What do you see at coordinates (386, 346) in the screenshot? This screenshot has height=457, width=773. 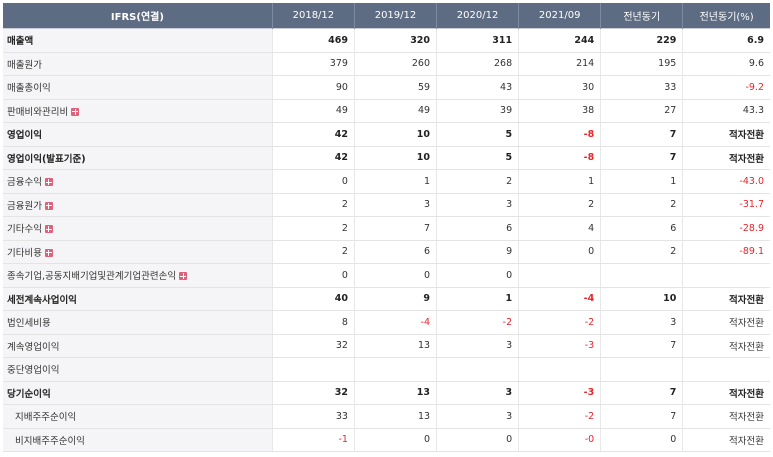 I see `table-row: 계속영업이익 32 13 3 -3 7 적자전환` at bounding box center [386, 346].